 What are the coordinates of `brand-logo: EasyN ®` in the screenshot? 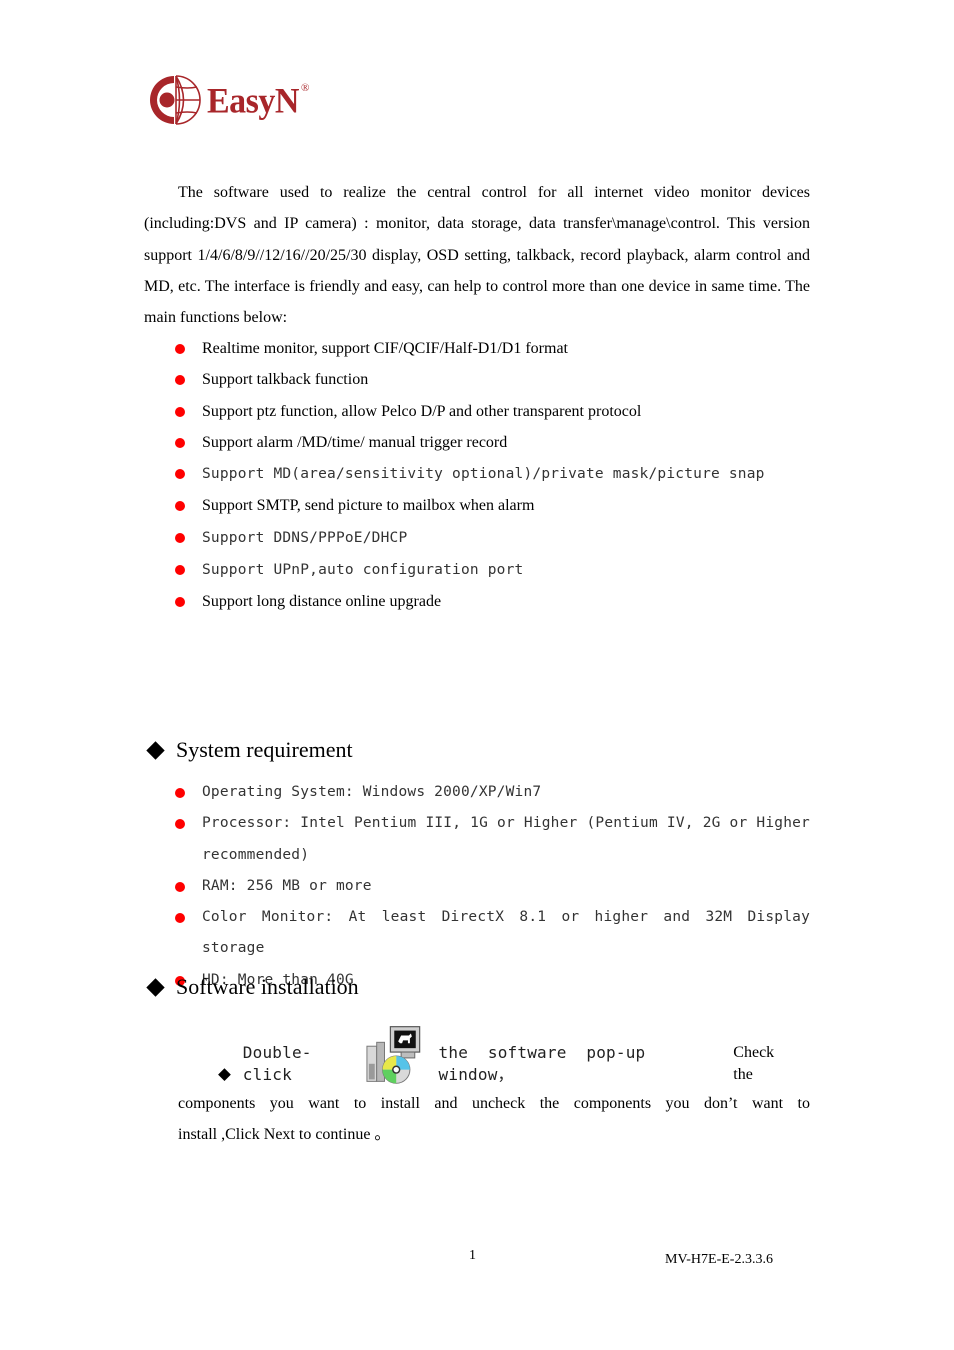 It's located at (228, 100).